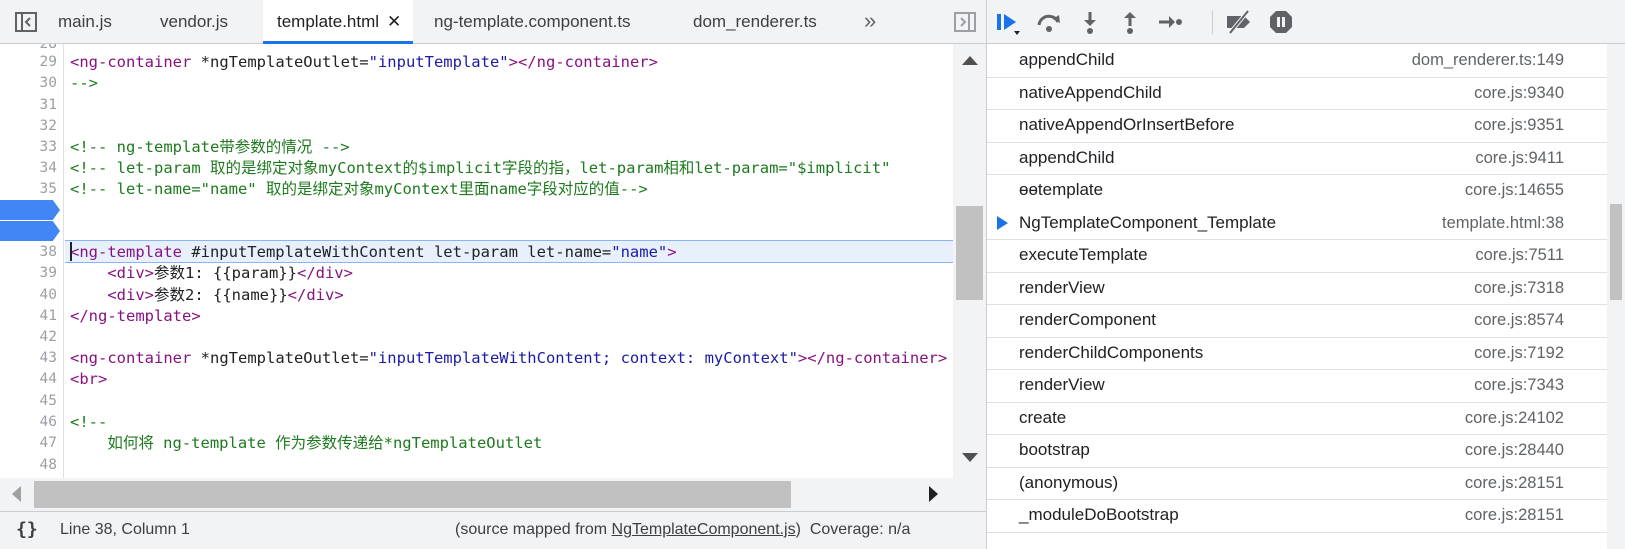 The width and height of the screenshot is (1625, 549). I want to click on tab-vendor-js: vendor.js, so click(194, 22).